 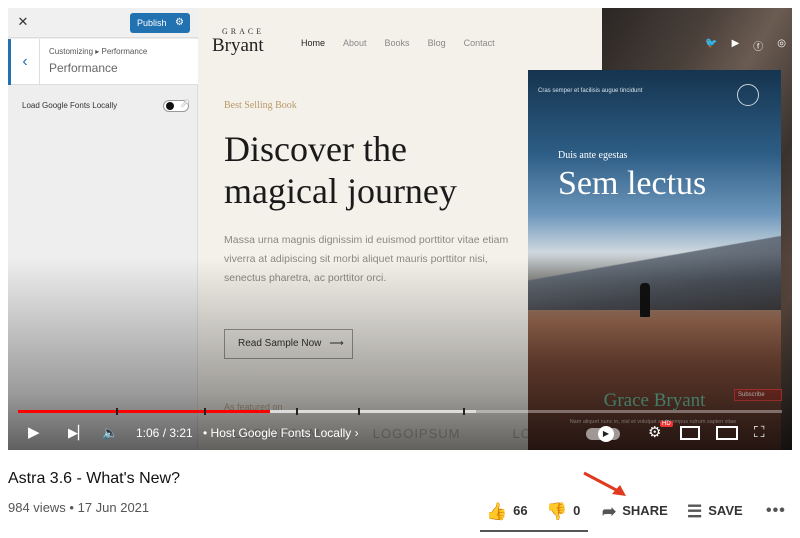 What do you see at coordinates (736, 45) in the screenshot?
I see `youtube-icon: ▶` at bounding box center [736, 45].